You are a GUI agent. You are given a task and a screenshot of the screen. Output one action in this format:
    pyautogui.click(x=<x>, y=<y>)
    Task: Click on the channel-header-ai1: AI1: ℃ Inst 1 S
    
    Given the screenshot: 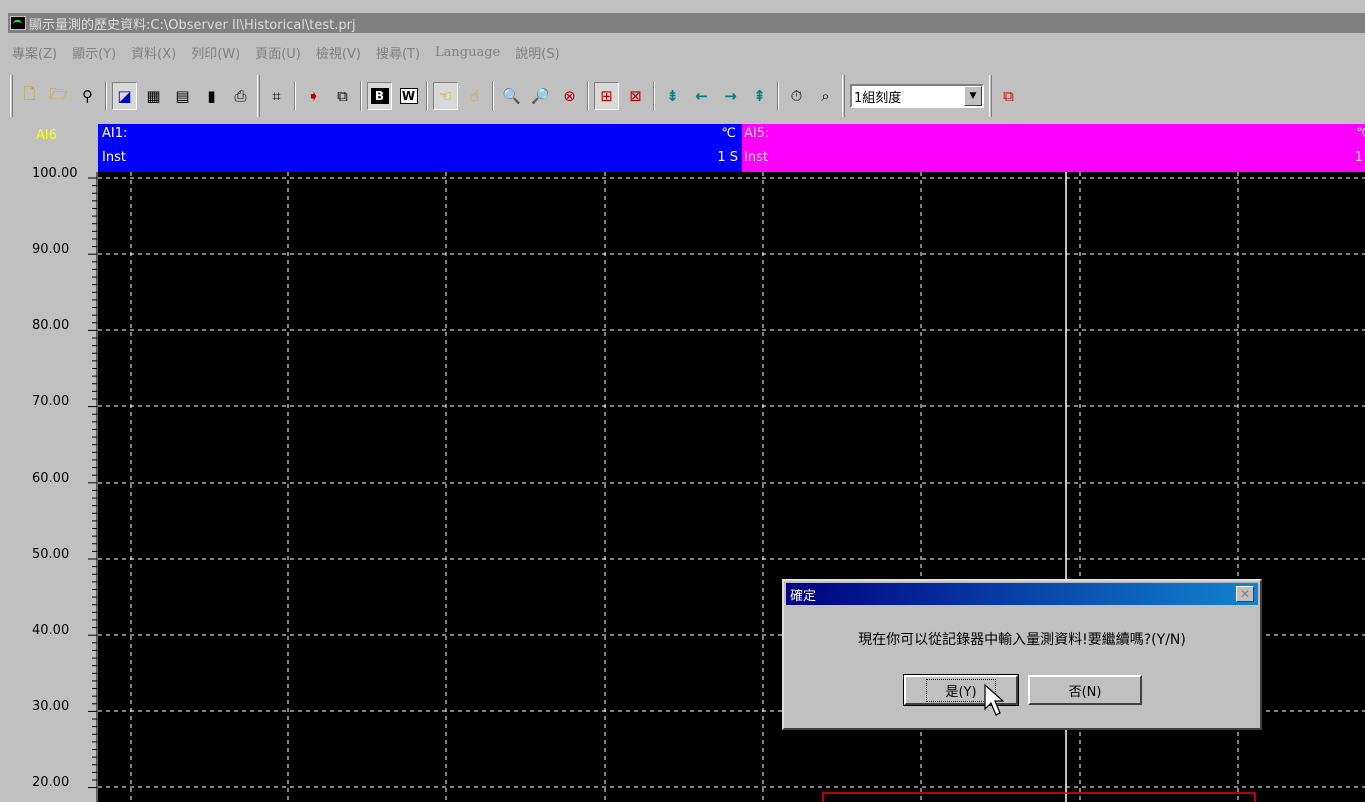 What is the action you would take?
    pyautogui.click(x=420, y=148)
    